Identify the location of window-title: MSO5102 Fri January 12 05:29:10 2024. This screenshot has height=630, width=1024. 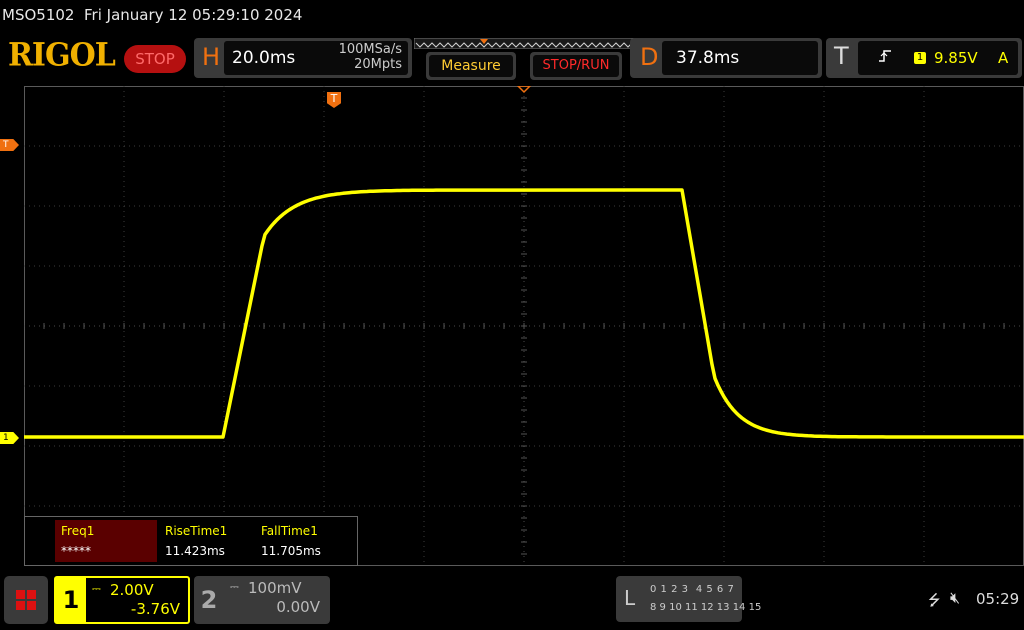
(152, 15).